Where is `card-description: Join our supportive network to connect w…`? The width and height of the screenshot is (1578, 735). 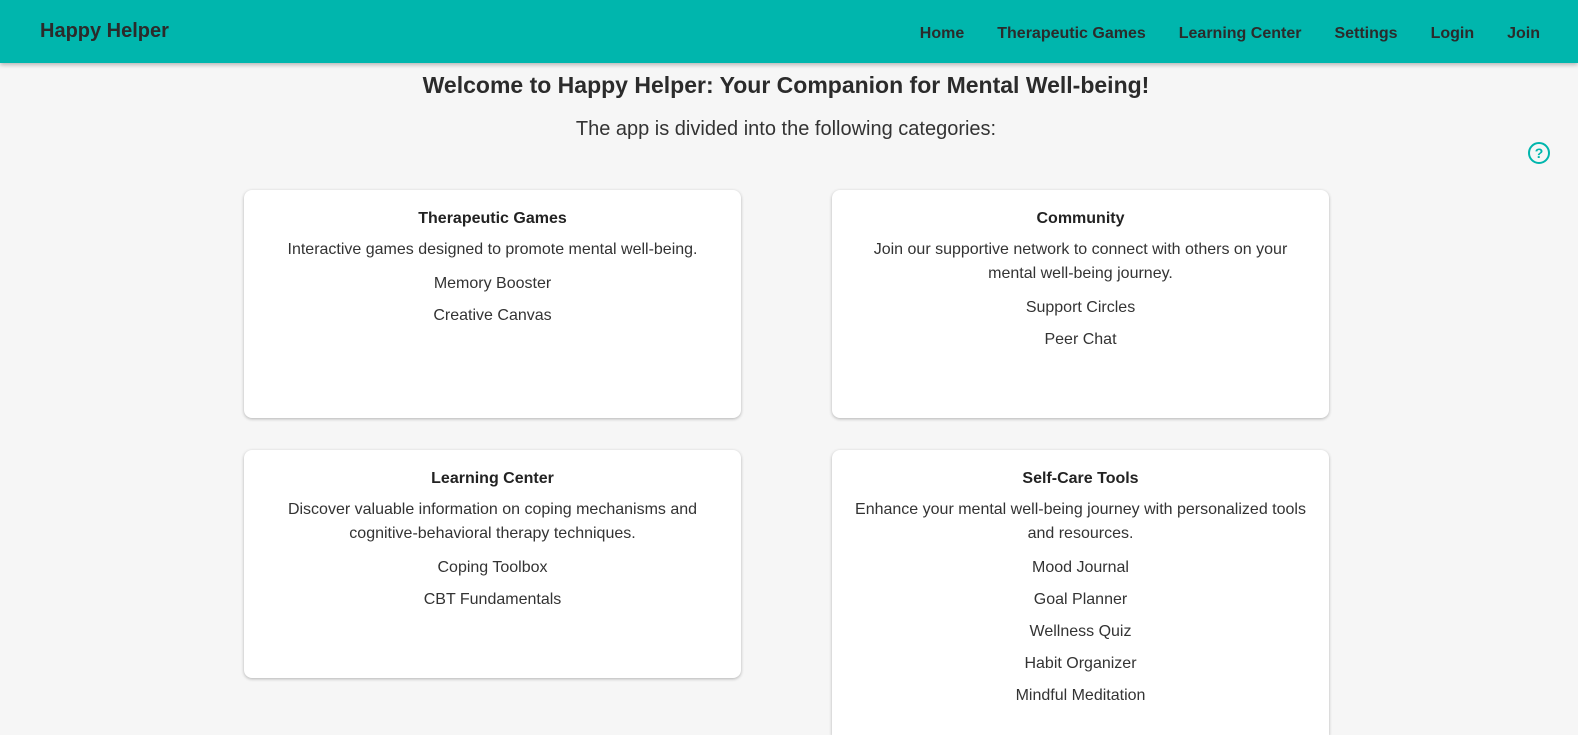
card-description: Join our supportive network to connect w… is located at coordinates (1080, 261).